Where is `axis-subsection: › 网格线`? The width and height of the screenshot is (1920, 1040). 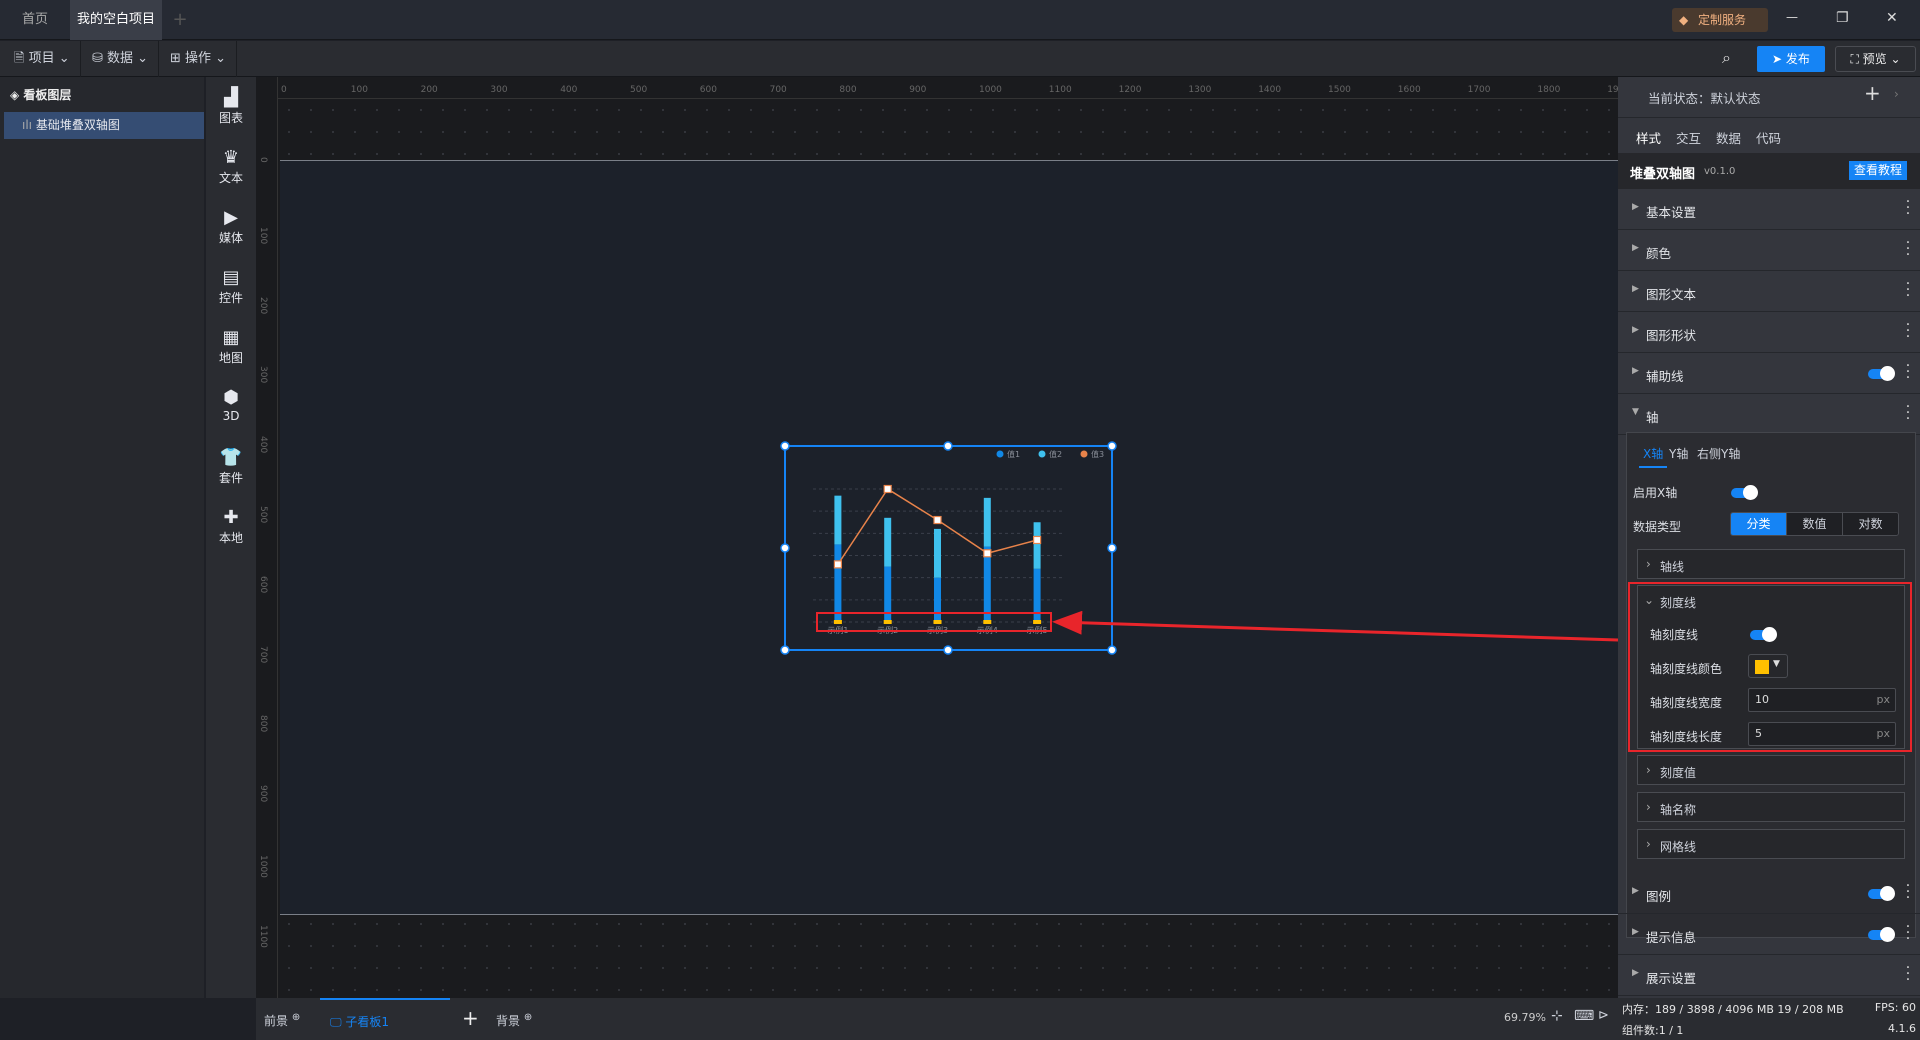
axis-subsection: › 网格线 is located at coordinates (1771, 844).